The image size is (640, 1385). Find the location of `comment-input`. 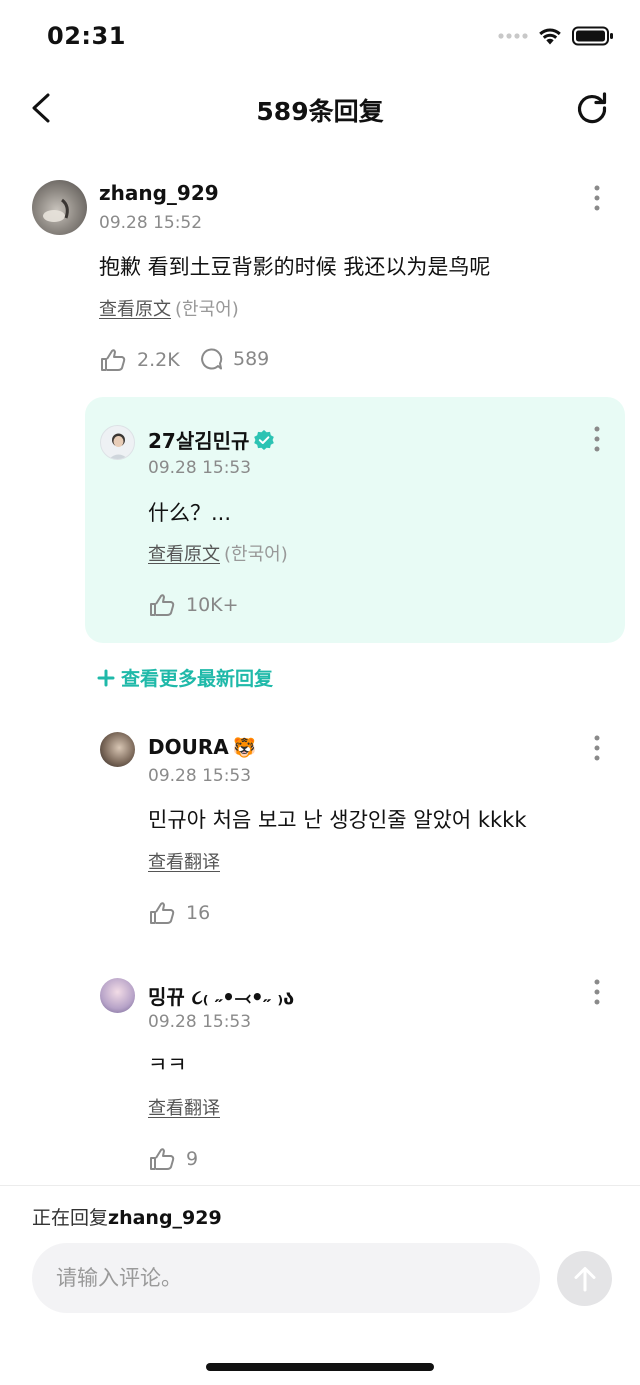

comment-input is located at coordinates (286, 1278).